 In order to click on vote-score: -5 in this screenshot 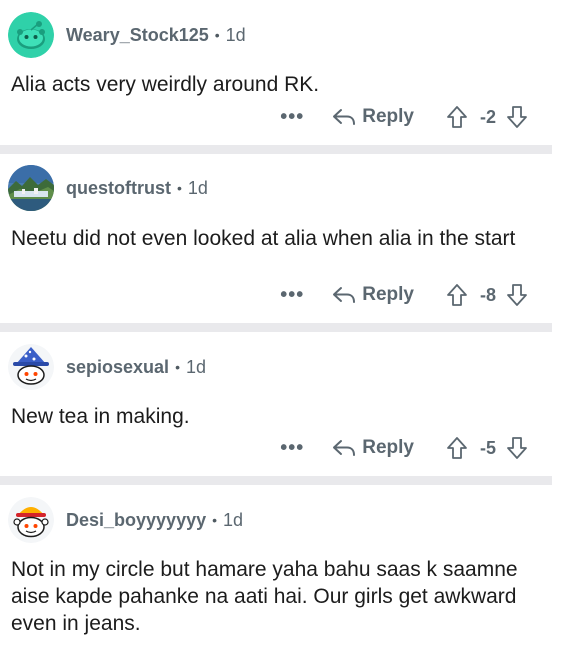, I will do `click(487, 447)`.